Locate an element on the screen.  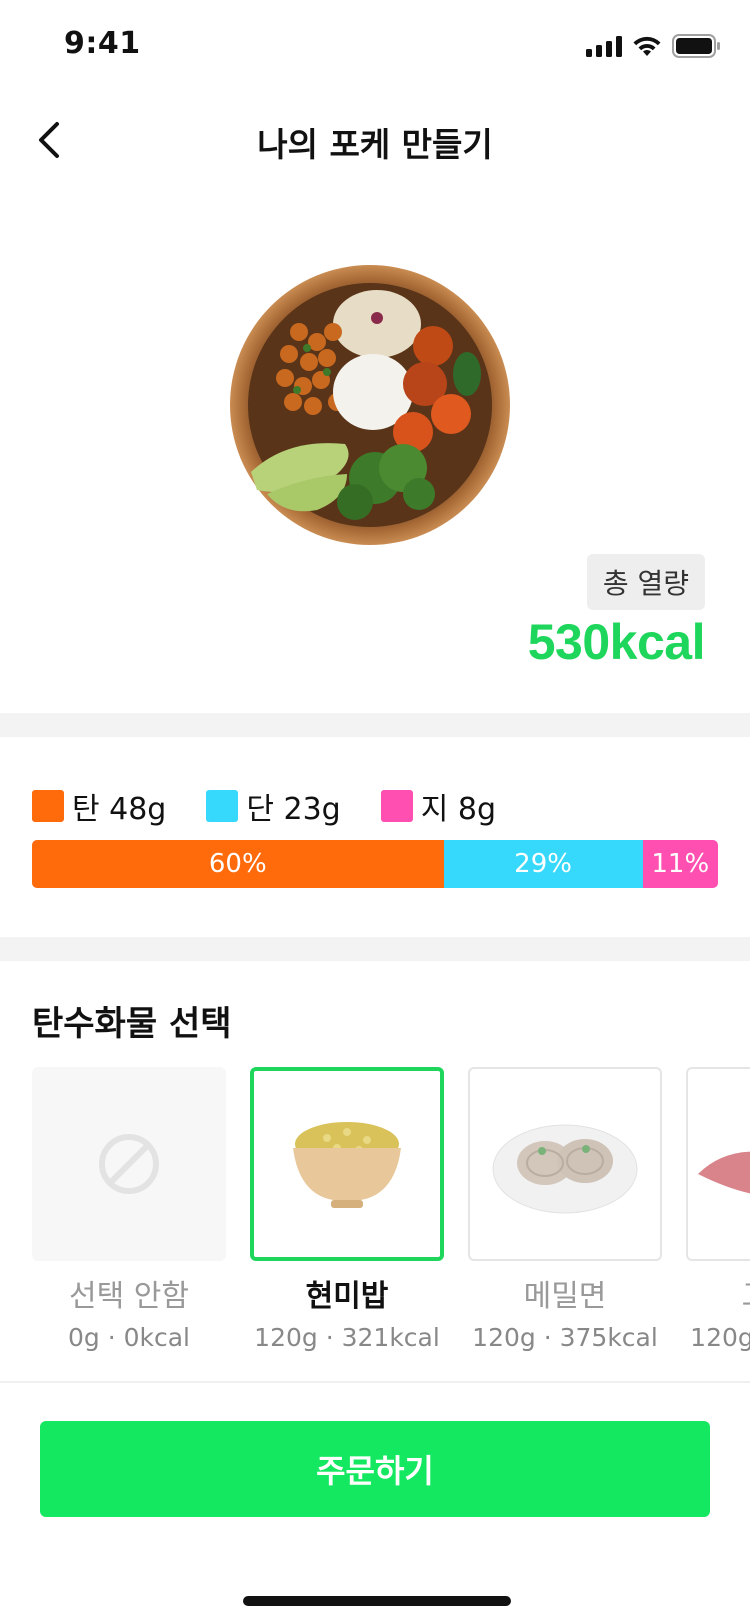
status-icons is located at coordinates (653, 46).